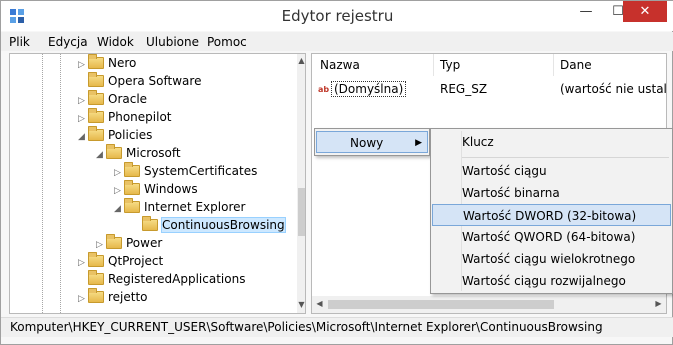 The image size is (673, 345). Describe the element at coordinates (576, 65) in the screenshot. I see `column-header-data: Dane` at that location.